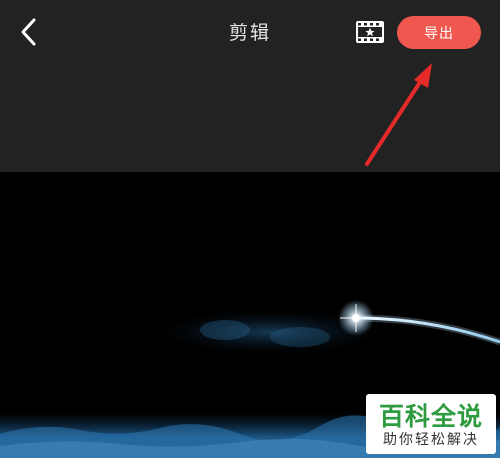 Image resolution: width=500 pixels, height=458 pixels. Describe the element at coordinates (430, 416) in the screenshot. I see `watermark-title: 百科全说` at that location.